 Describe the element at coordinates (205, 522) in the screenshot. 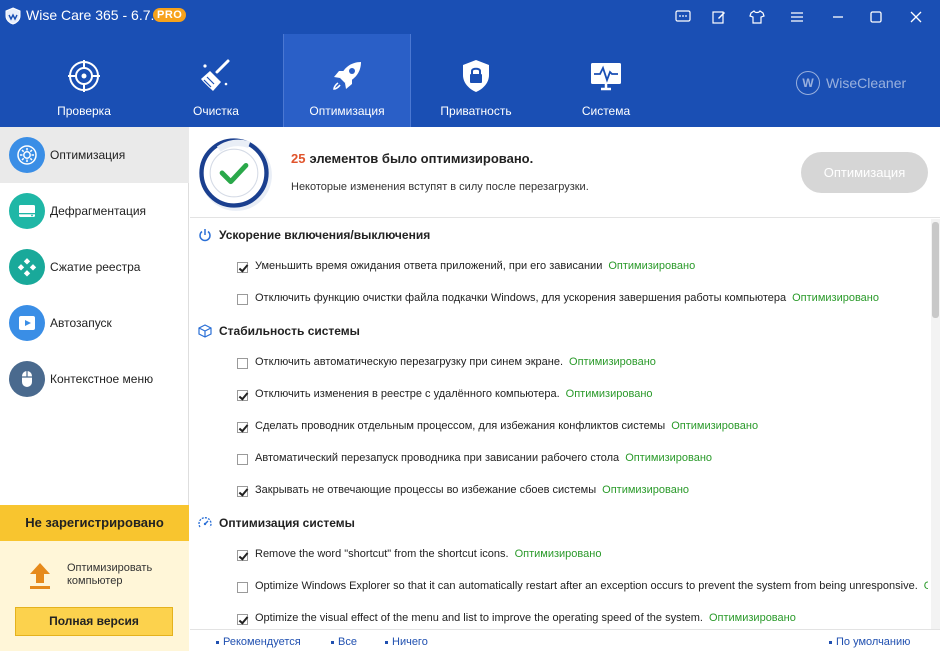

I see `speed-icon` at that location.